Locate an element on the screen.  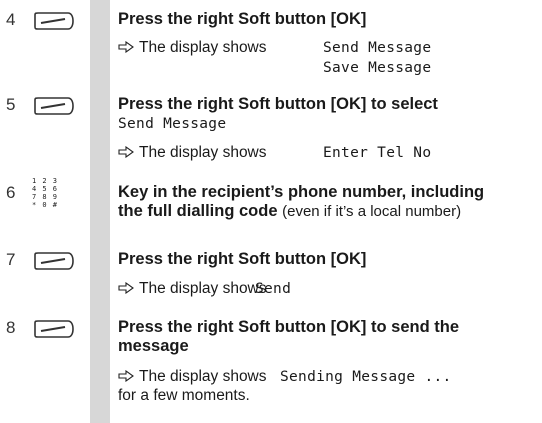
instruction-bold: the full dialling code is located at coordinates (198, 211).